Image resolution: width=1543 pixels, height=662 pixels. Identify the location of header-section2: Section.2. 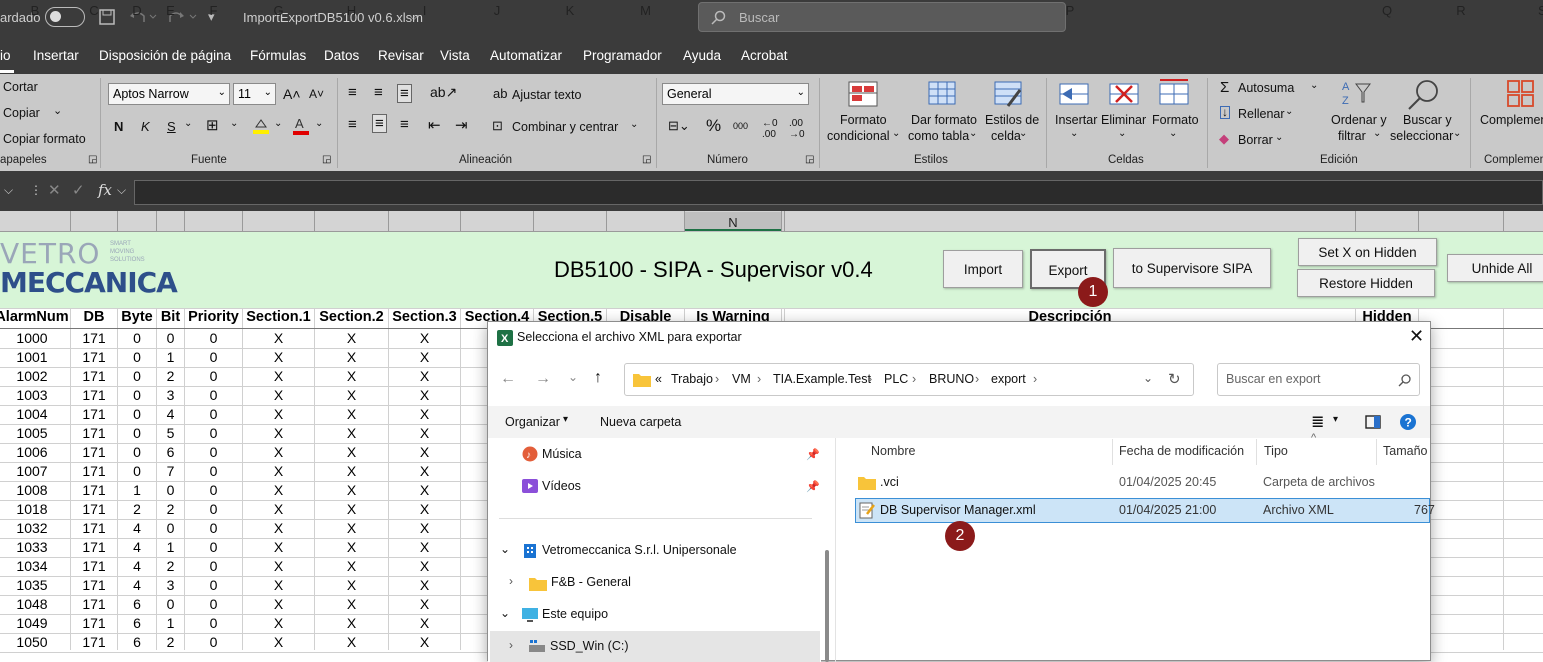
(351, 317).